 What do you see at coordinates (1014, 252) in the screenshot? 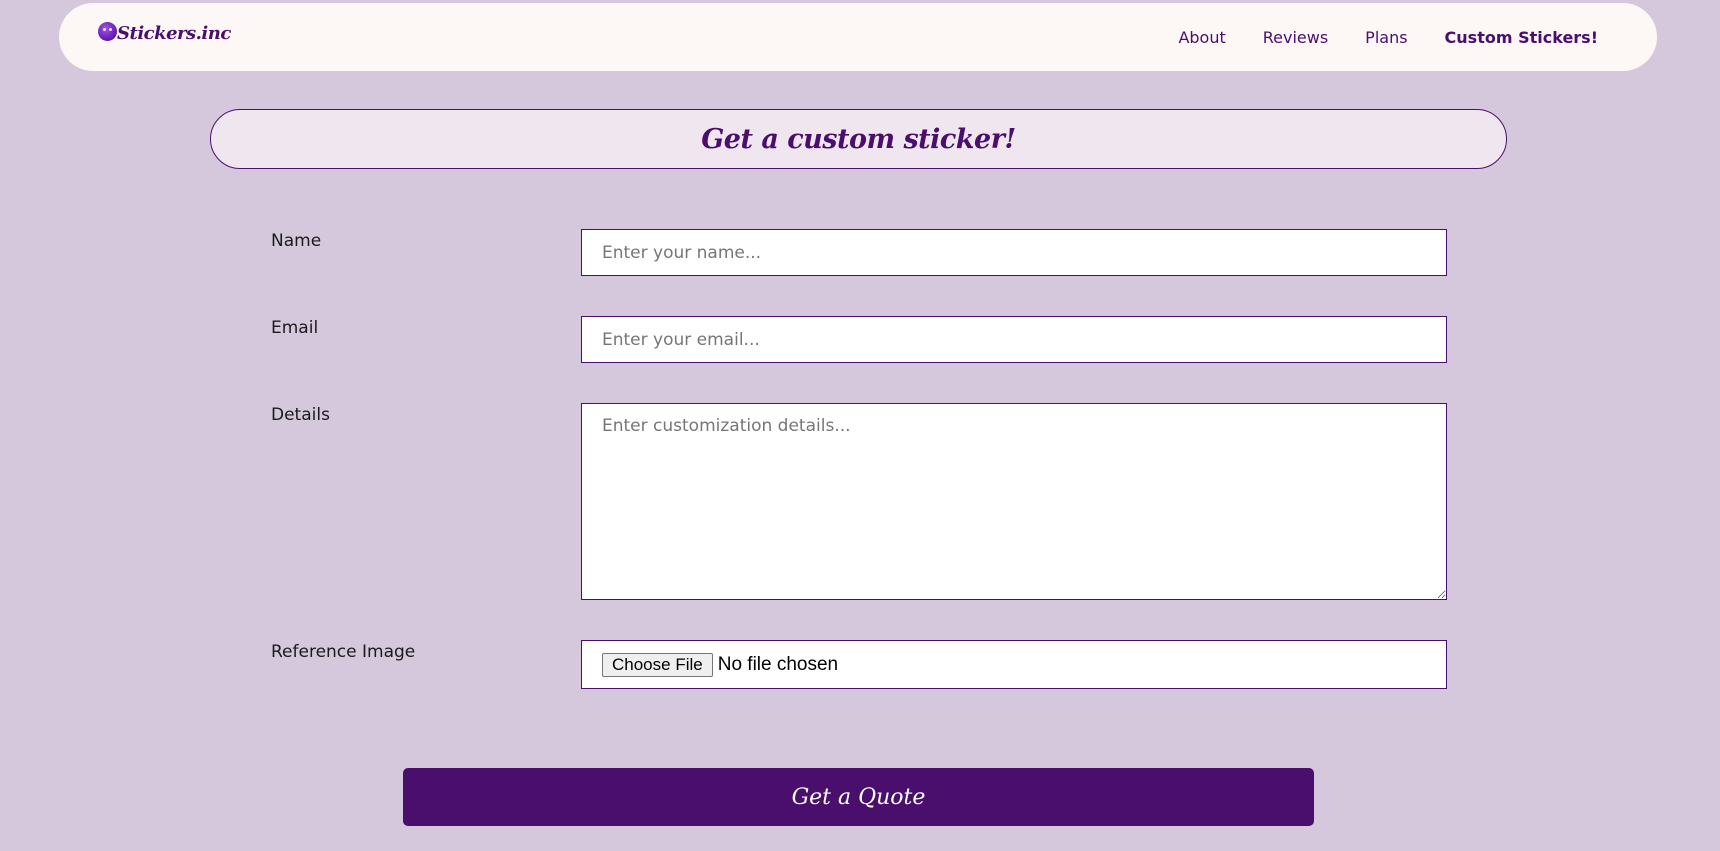
I see `name-input` at bounding box center [1014, 252].